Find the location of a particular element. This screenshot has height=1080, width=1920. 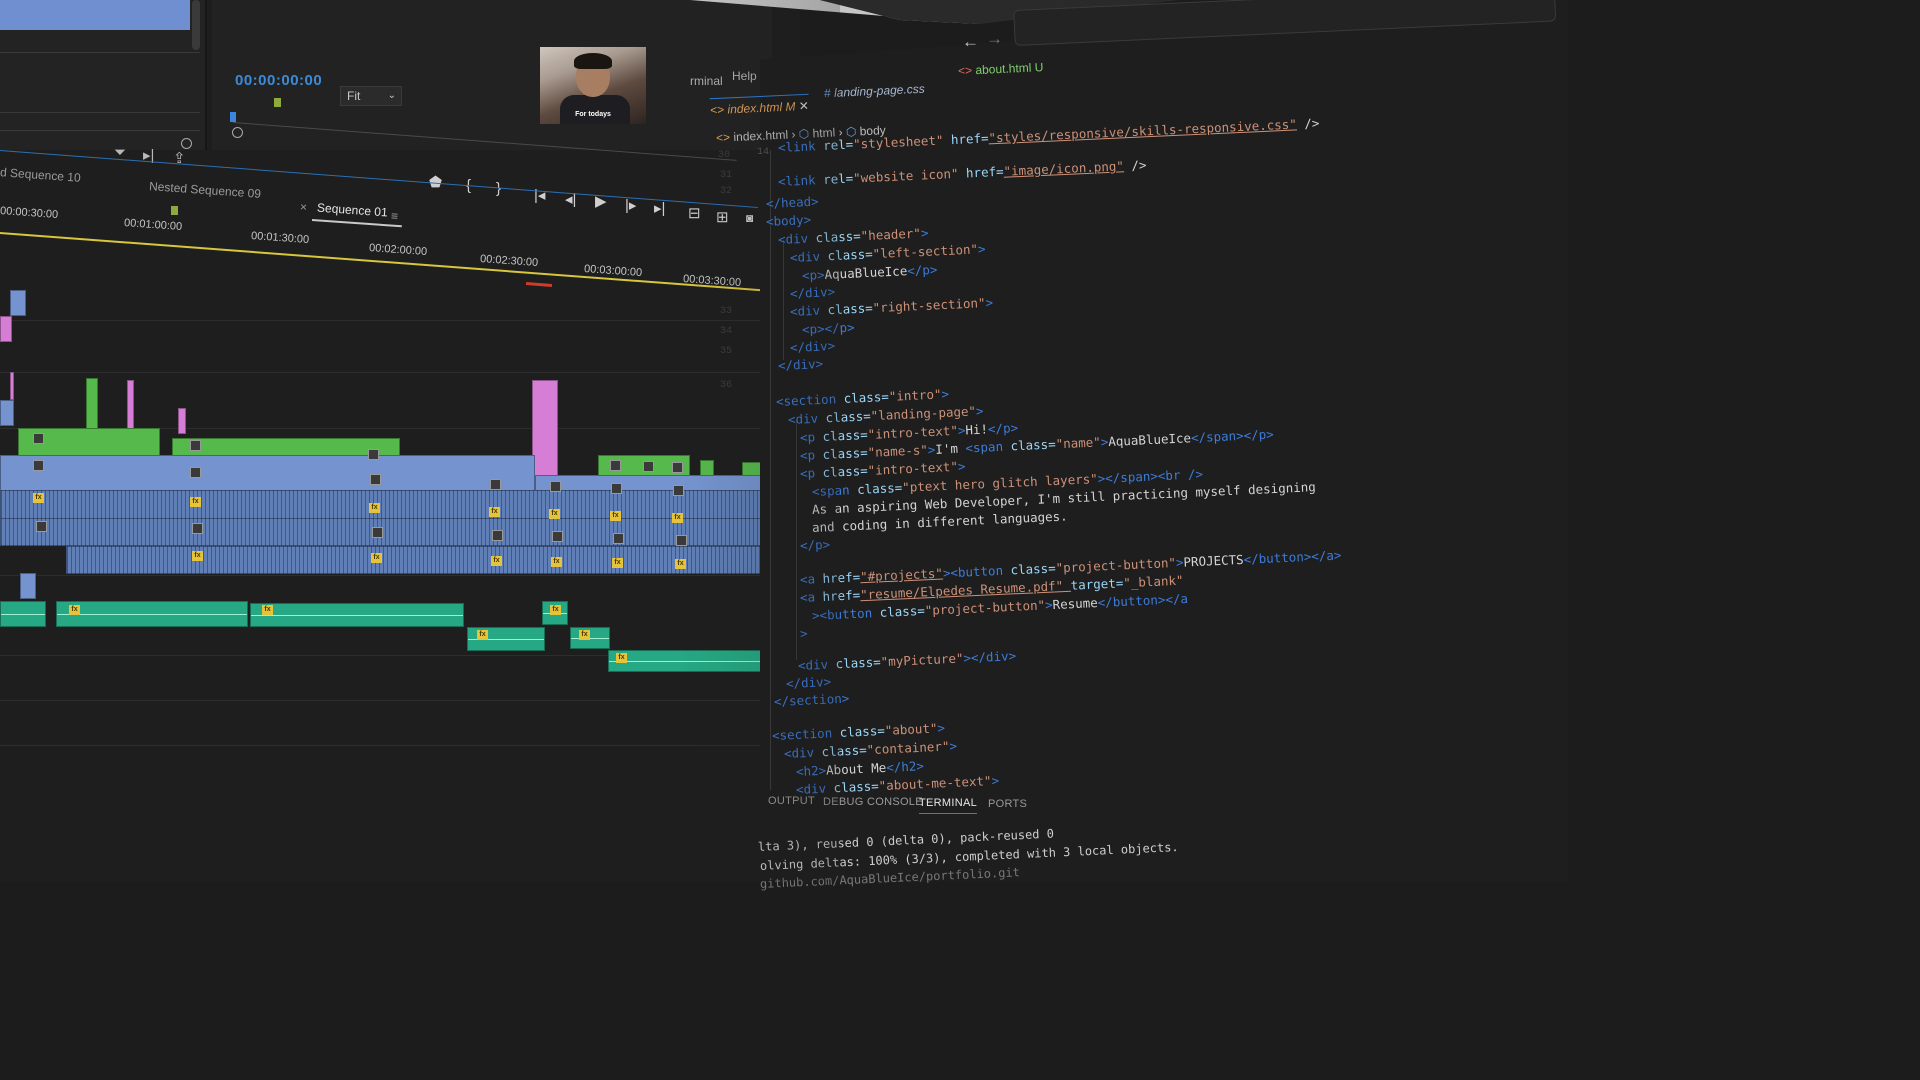

code-token: class= is located at coordinates (879, 488).